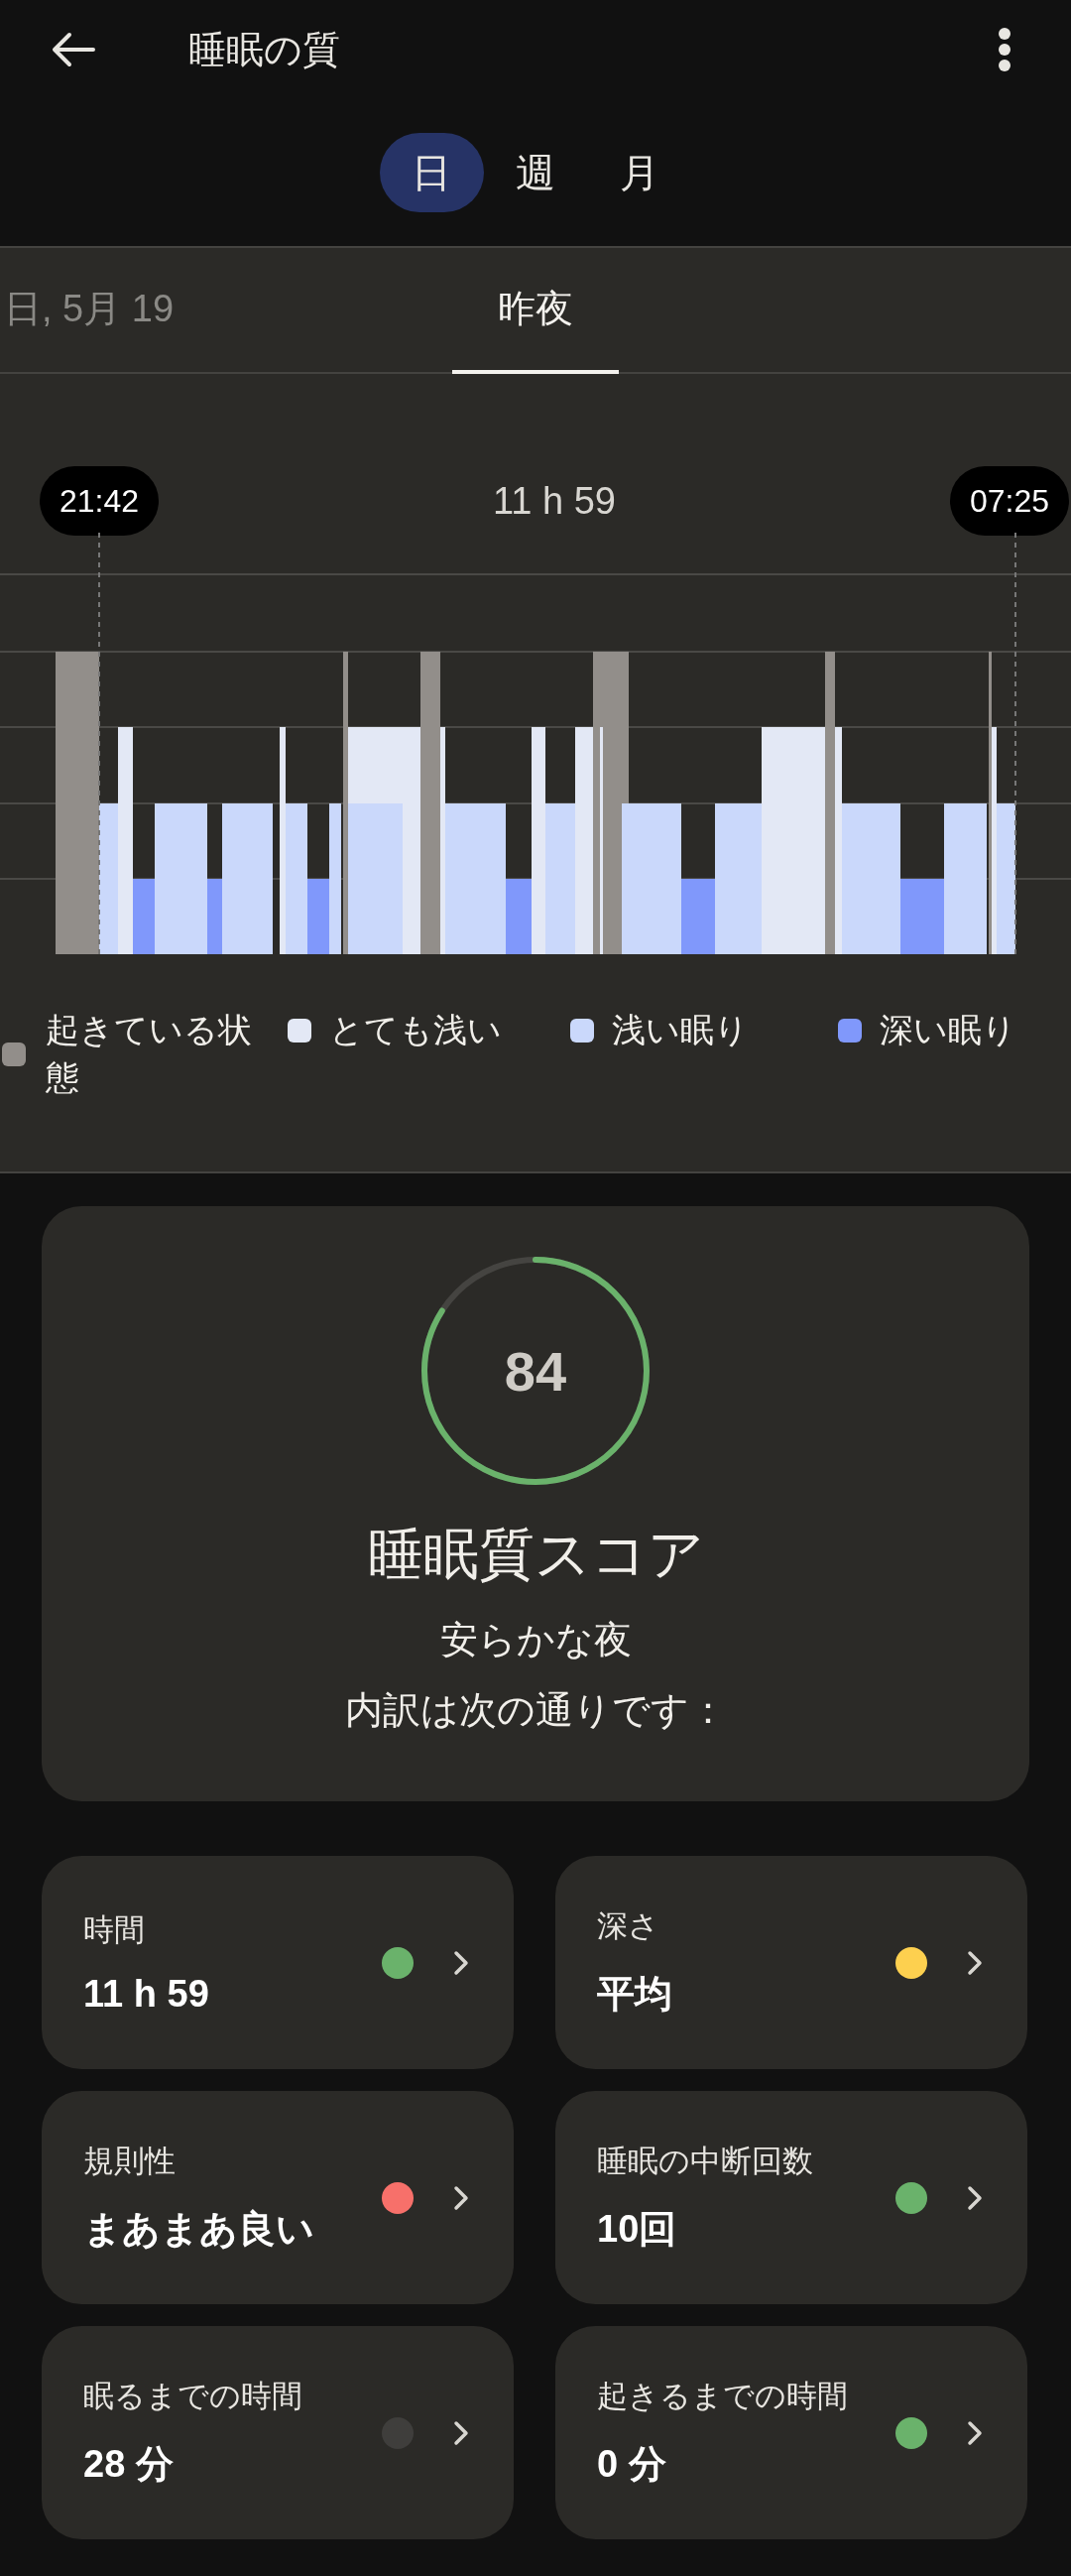 This screenshot has width=1071, height=2576. Describe the element at coordinates (130, 2161) in the screenshot. I see `metric-label: 規則性` at that location.